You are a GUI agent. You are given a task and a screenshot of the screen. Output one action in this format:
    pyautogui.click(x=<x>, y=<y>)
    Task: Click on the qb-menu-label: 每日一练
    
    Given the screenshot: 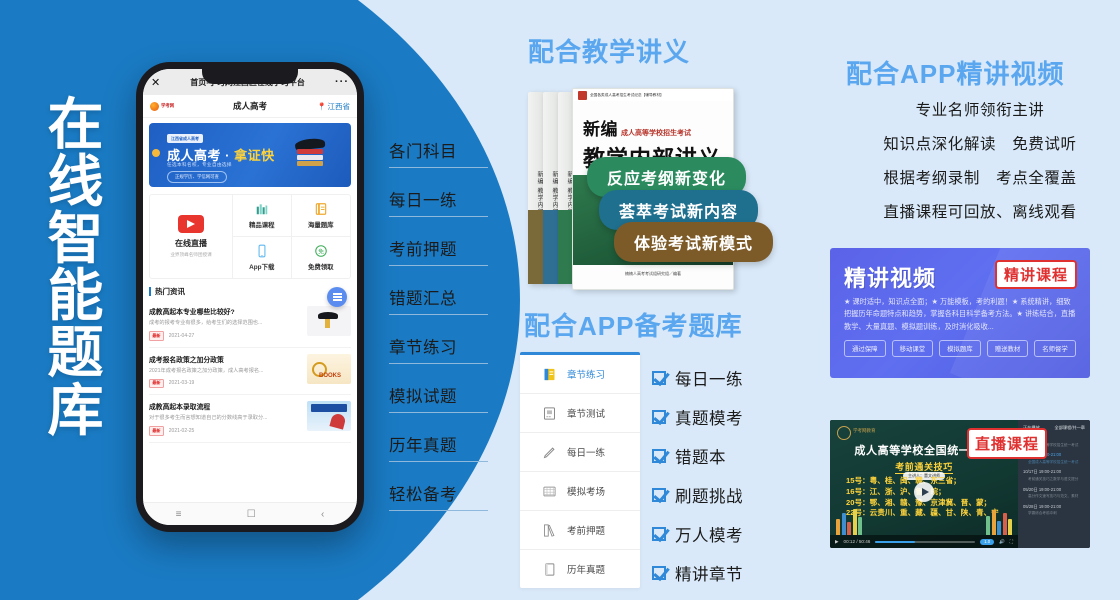 What is the action you would take?
    pyautogui.click(x=586, y=453)
    